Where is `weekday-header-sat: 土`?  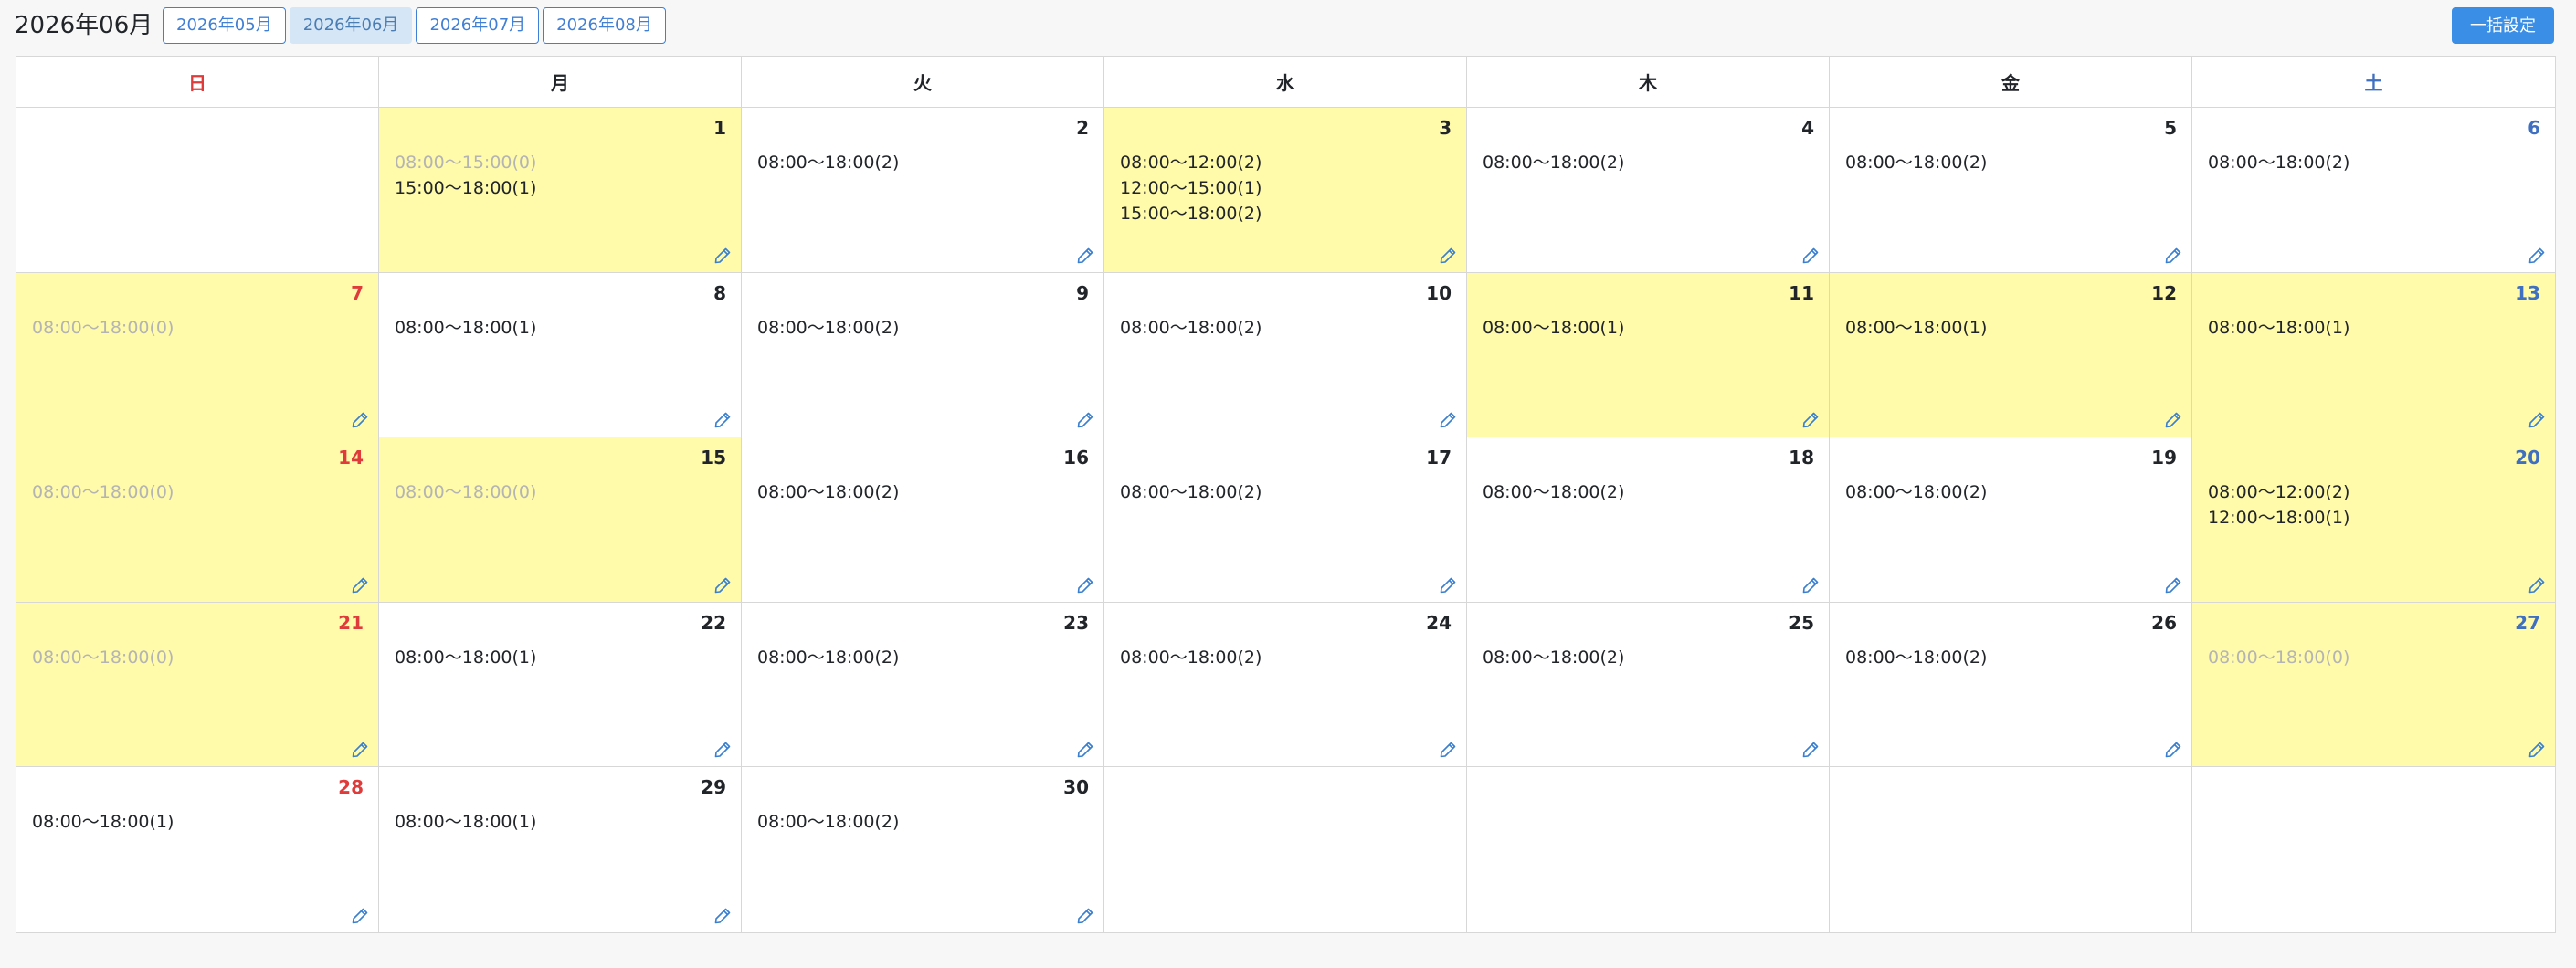
weekday-header-sat: 土 is located at coordinates (2373, 82).